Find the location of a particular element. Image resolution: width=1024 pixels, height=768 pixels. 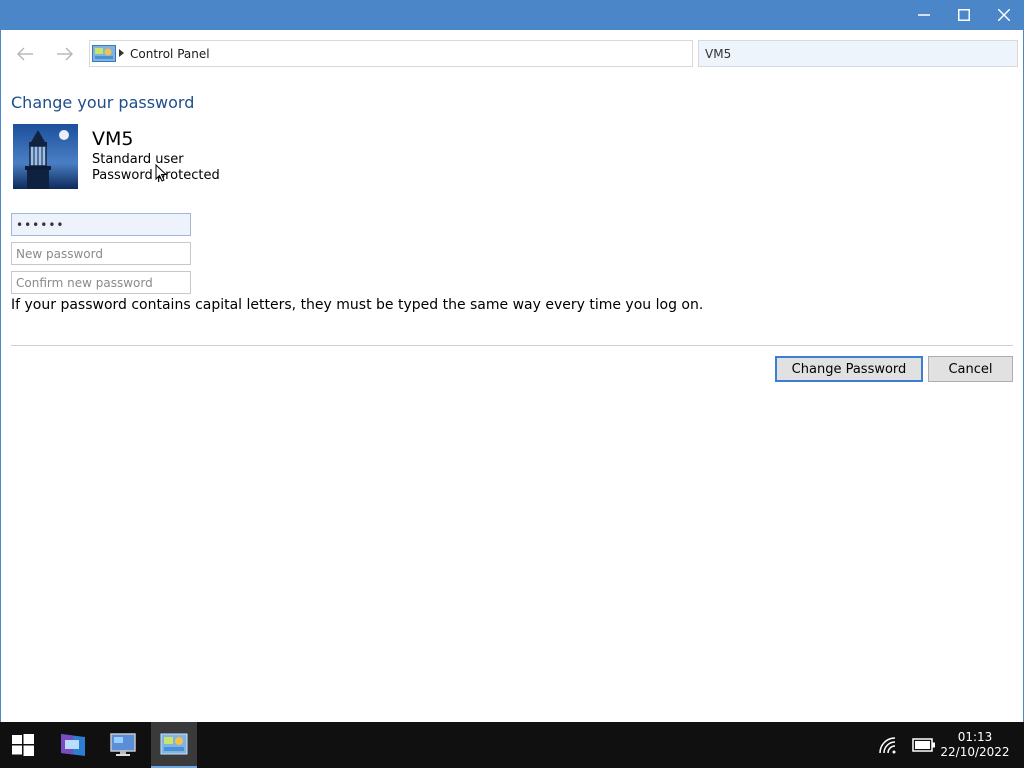

taskbar-app-computer is located at coordinates (123, 745).